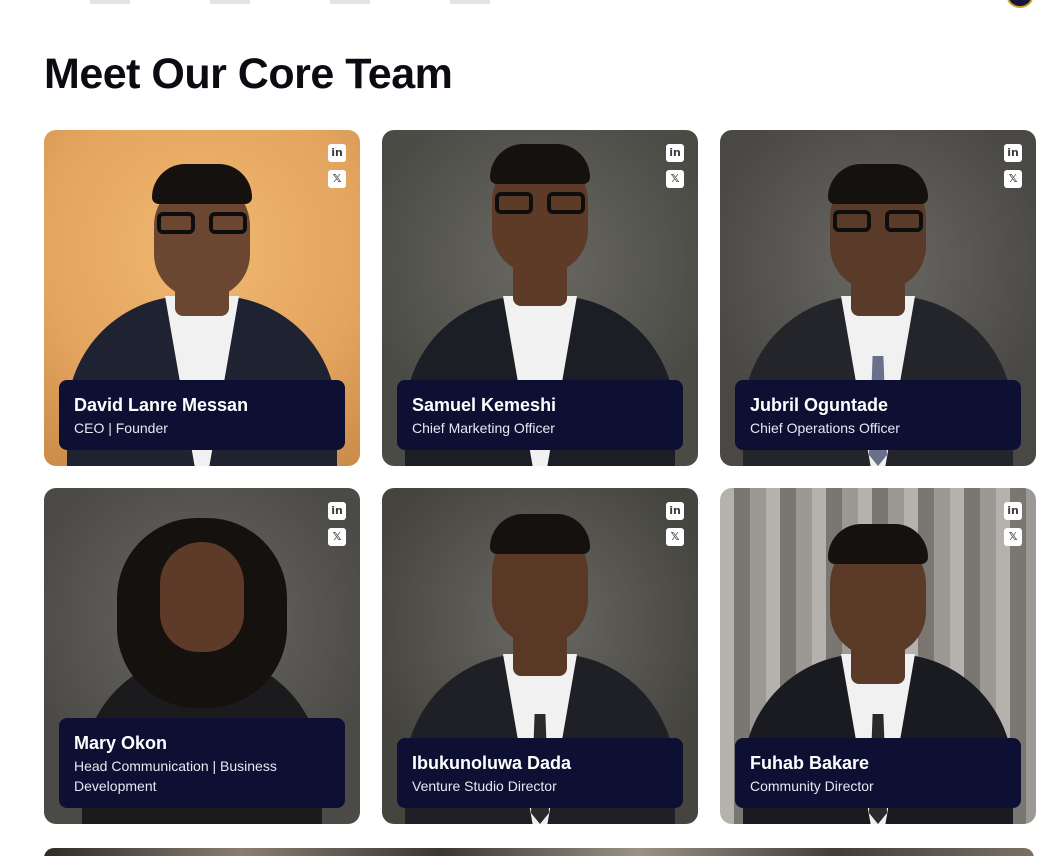  Describe the element at coordinates (248, 74) in the screenshot. I see `page-title: Meet Our Core Team` at that location.